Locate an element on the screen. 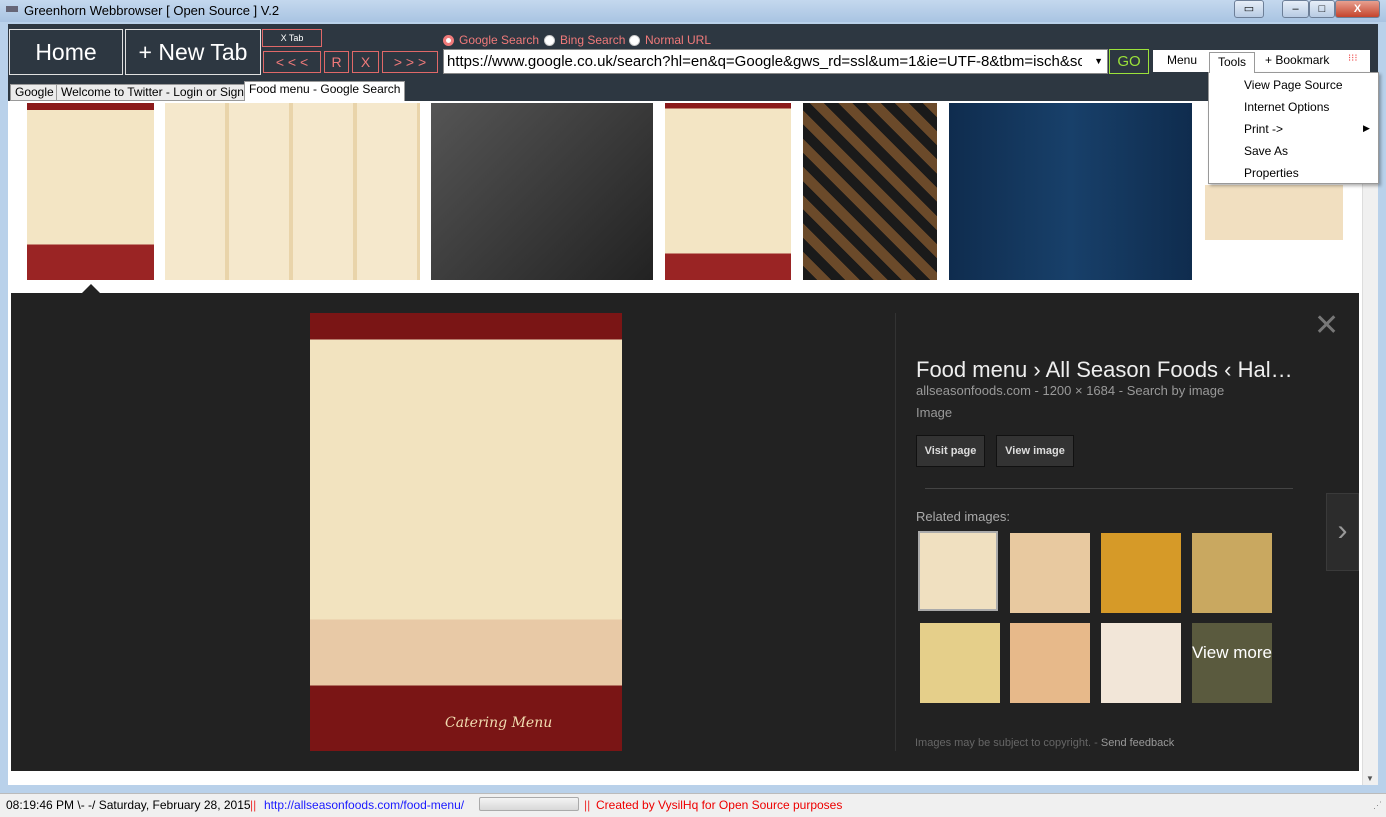 This screenshot has width=1386, height=817. image-caption: Catering Menu is located at coordinates (499, 723).